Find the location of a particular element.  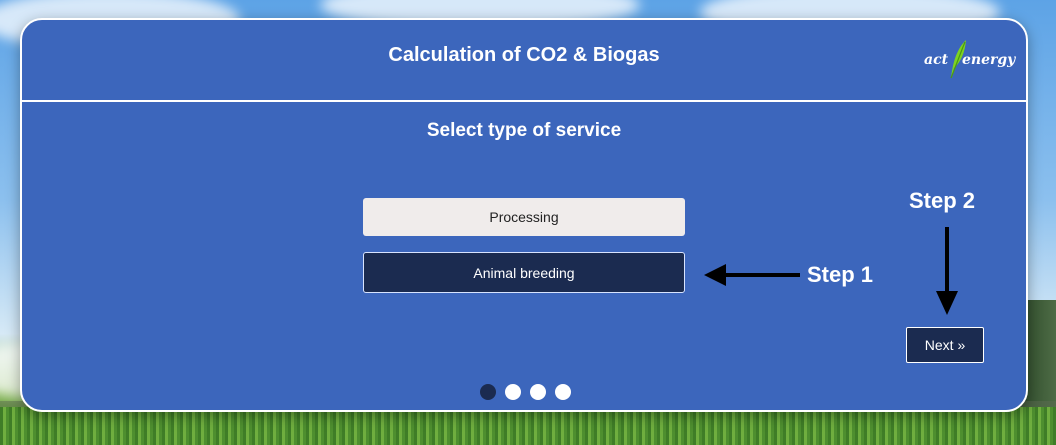

next-button: Next » is located at coordinates (945, 345).